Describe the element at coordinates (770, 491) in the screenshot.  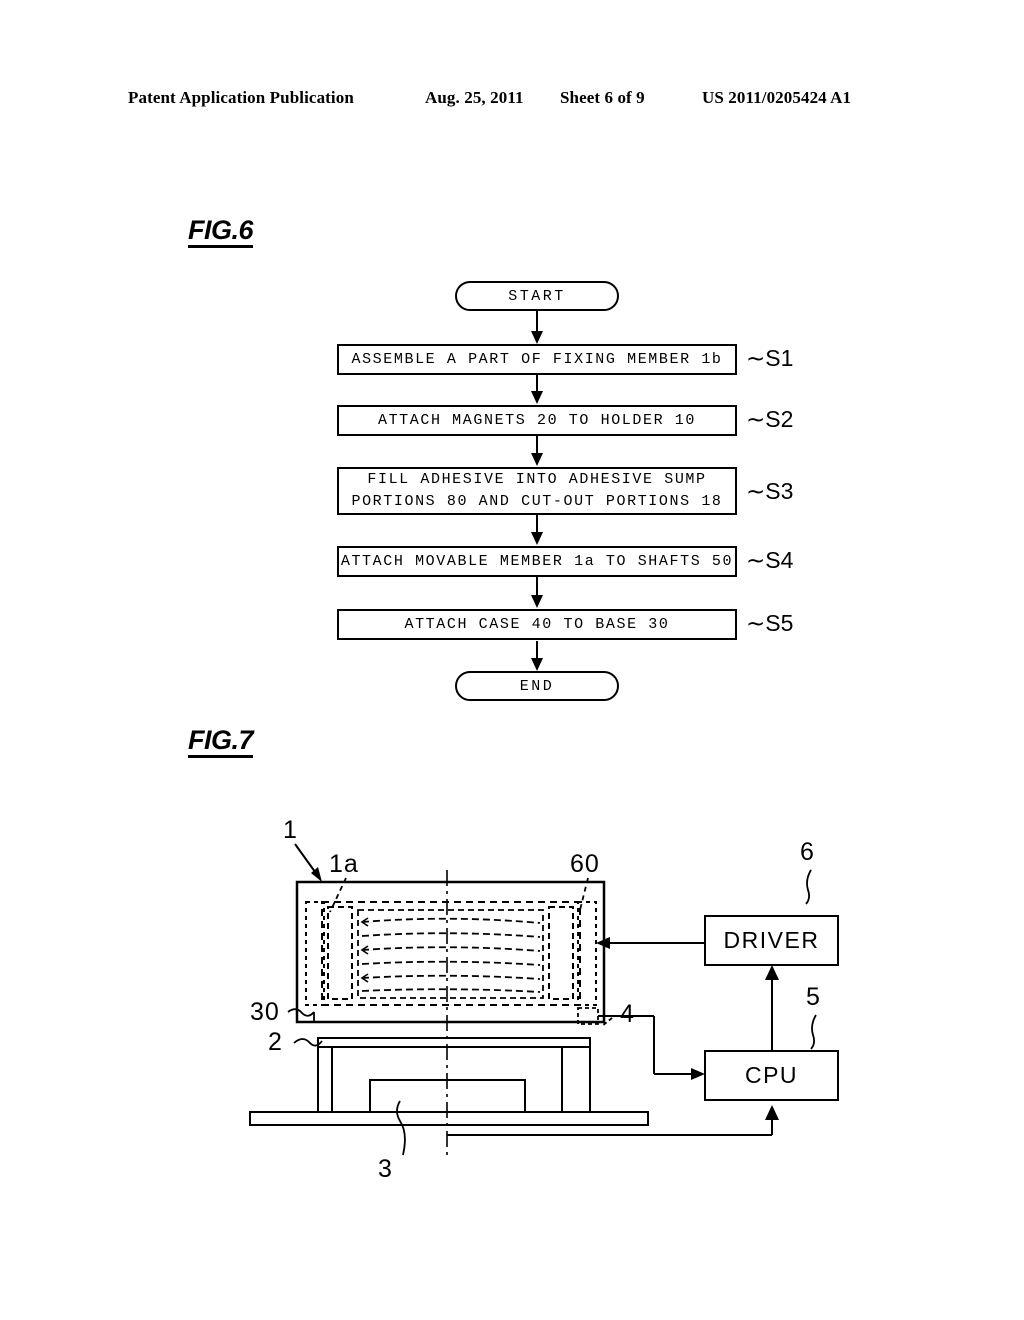
I see `step-mark-s3: ∼S3` at that location.